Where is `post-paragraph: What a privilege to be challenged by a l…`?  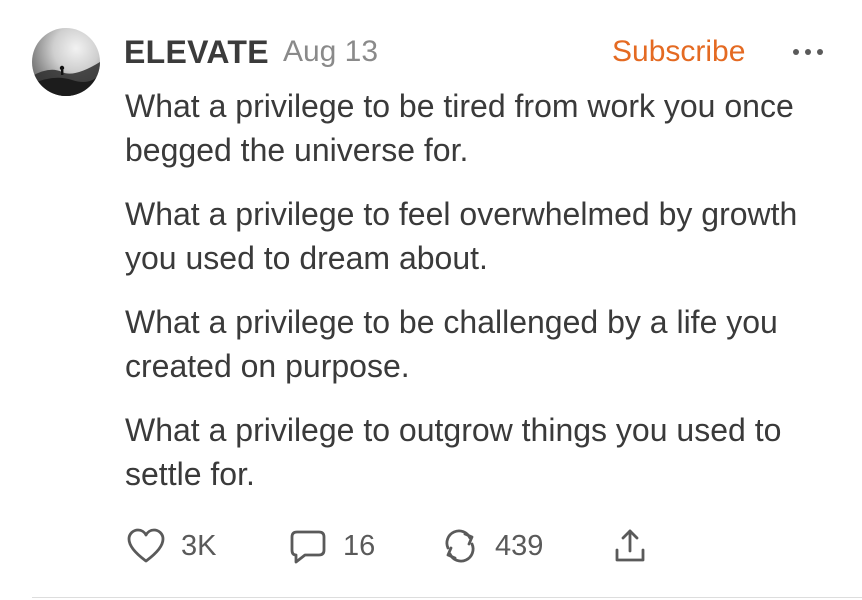 post-paragraph: What a privilege to be challenged by a l… is located at coordinates (451, 344).